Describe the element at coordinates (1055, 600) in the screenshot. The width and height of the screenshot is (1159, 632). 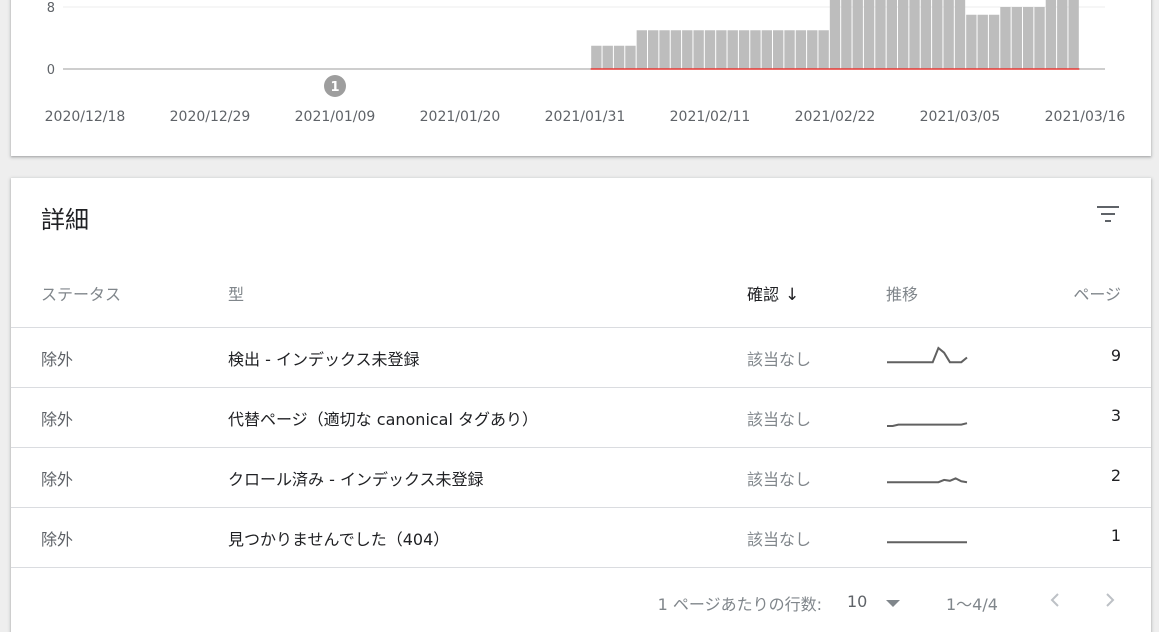
I see `chevron-left-icon` at that location.